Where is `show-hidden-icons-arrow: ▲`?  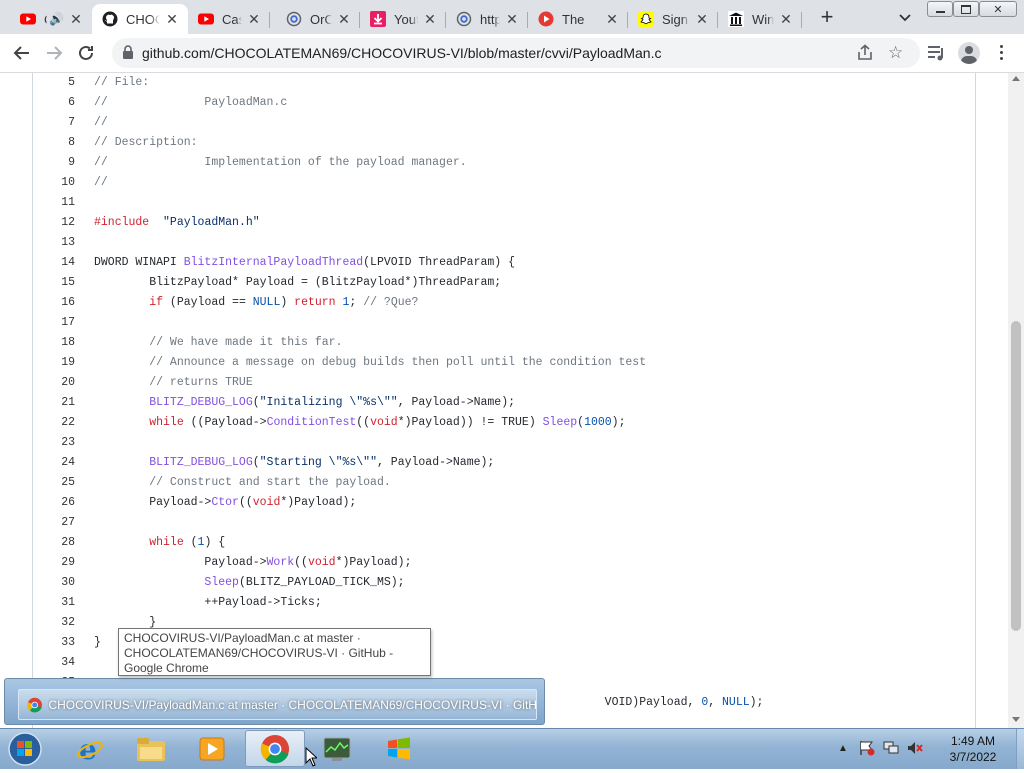
show-hidden-icons-arrow: ▲ is located at coordinates (843, 748).